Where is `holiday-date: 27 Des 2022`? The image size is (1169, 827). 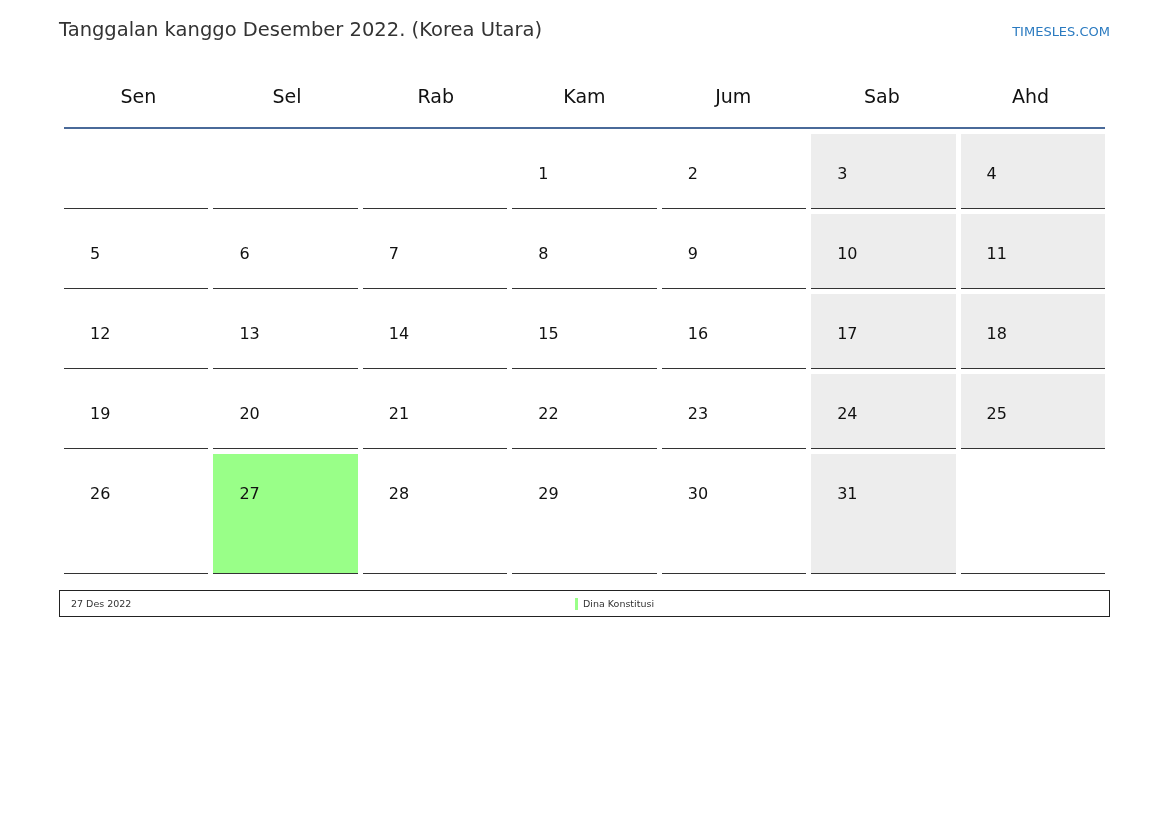 holiday-date: 27 Des 2022 is located at coordinates (102, 603).